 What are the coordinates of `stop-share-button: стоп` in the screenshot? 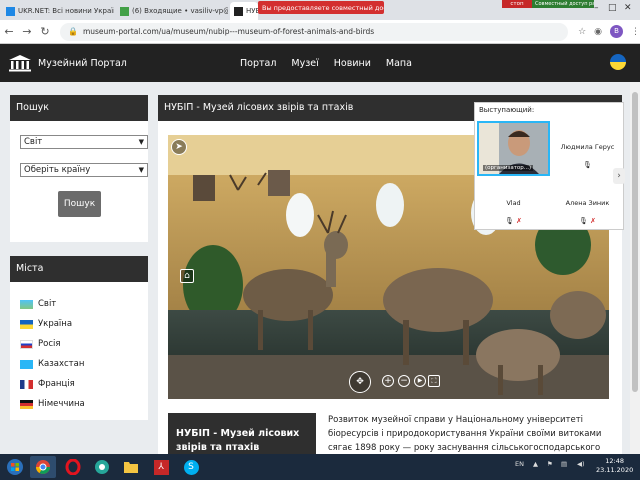 It's located at (517, 4).